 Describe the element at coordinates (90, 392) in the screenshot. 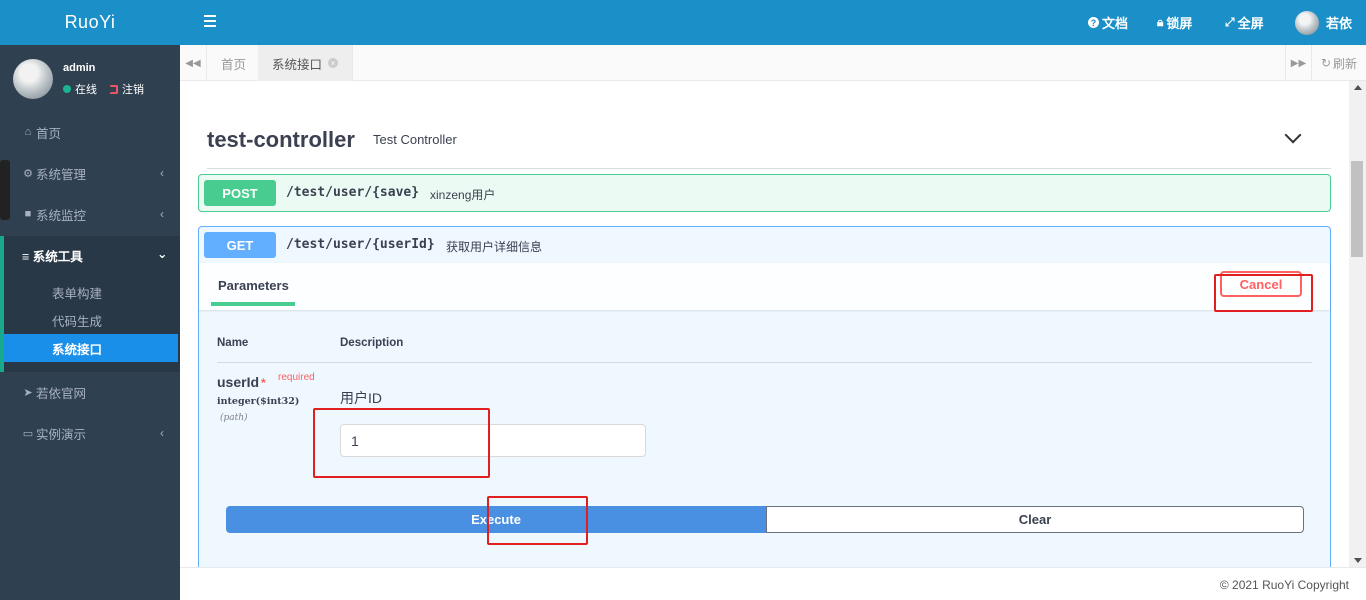

I see `sidebar-item-official-site: ➤ 若依官网` at that location.